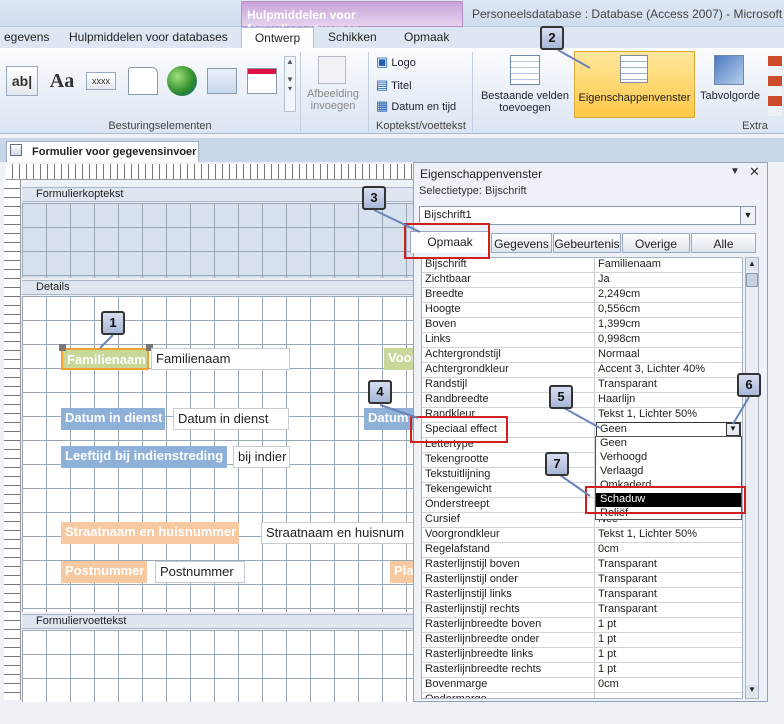  I want to click on callout-7: 7, so click(557, 464).